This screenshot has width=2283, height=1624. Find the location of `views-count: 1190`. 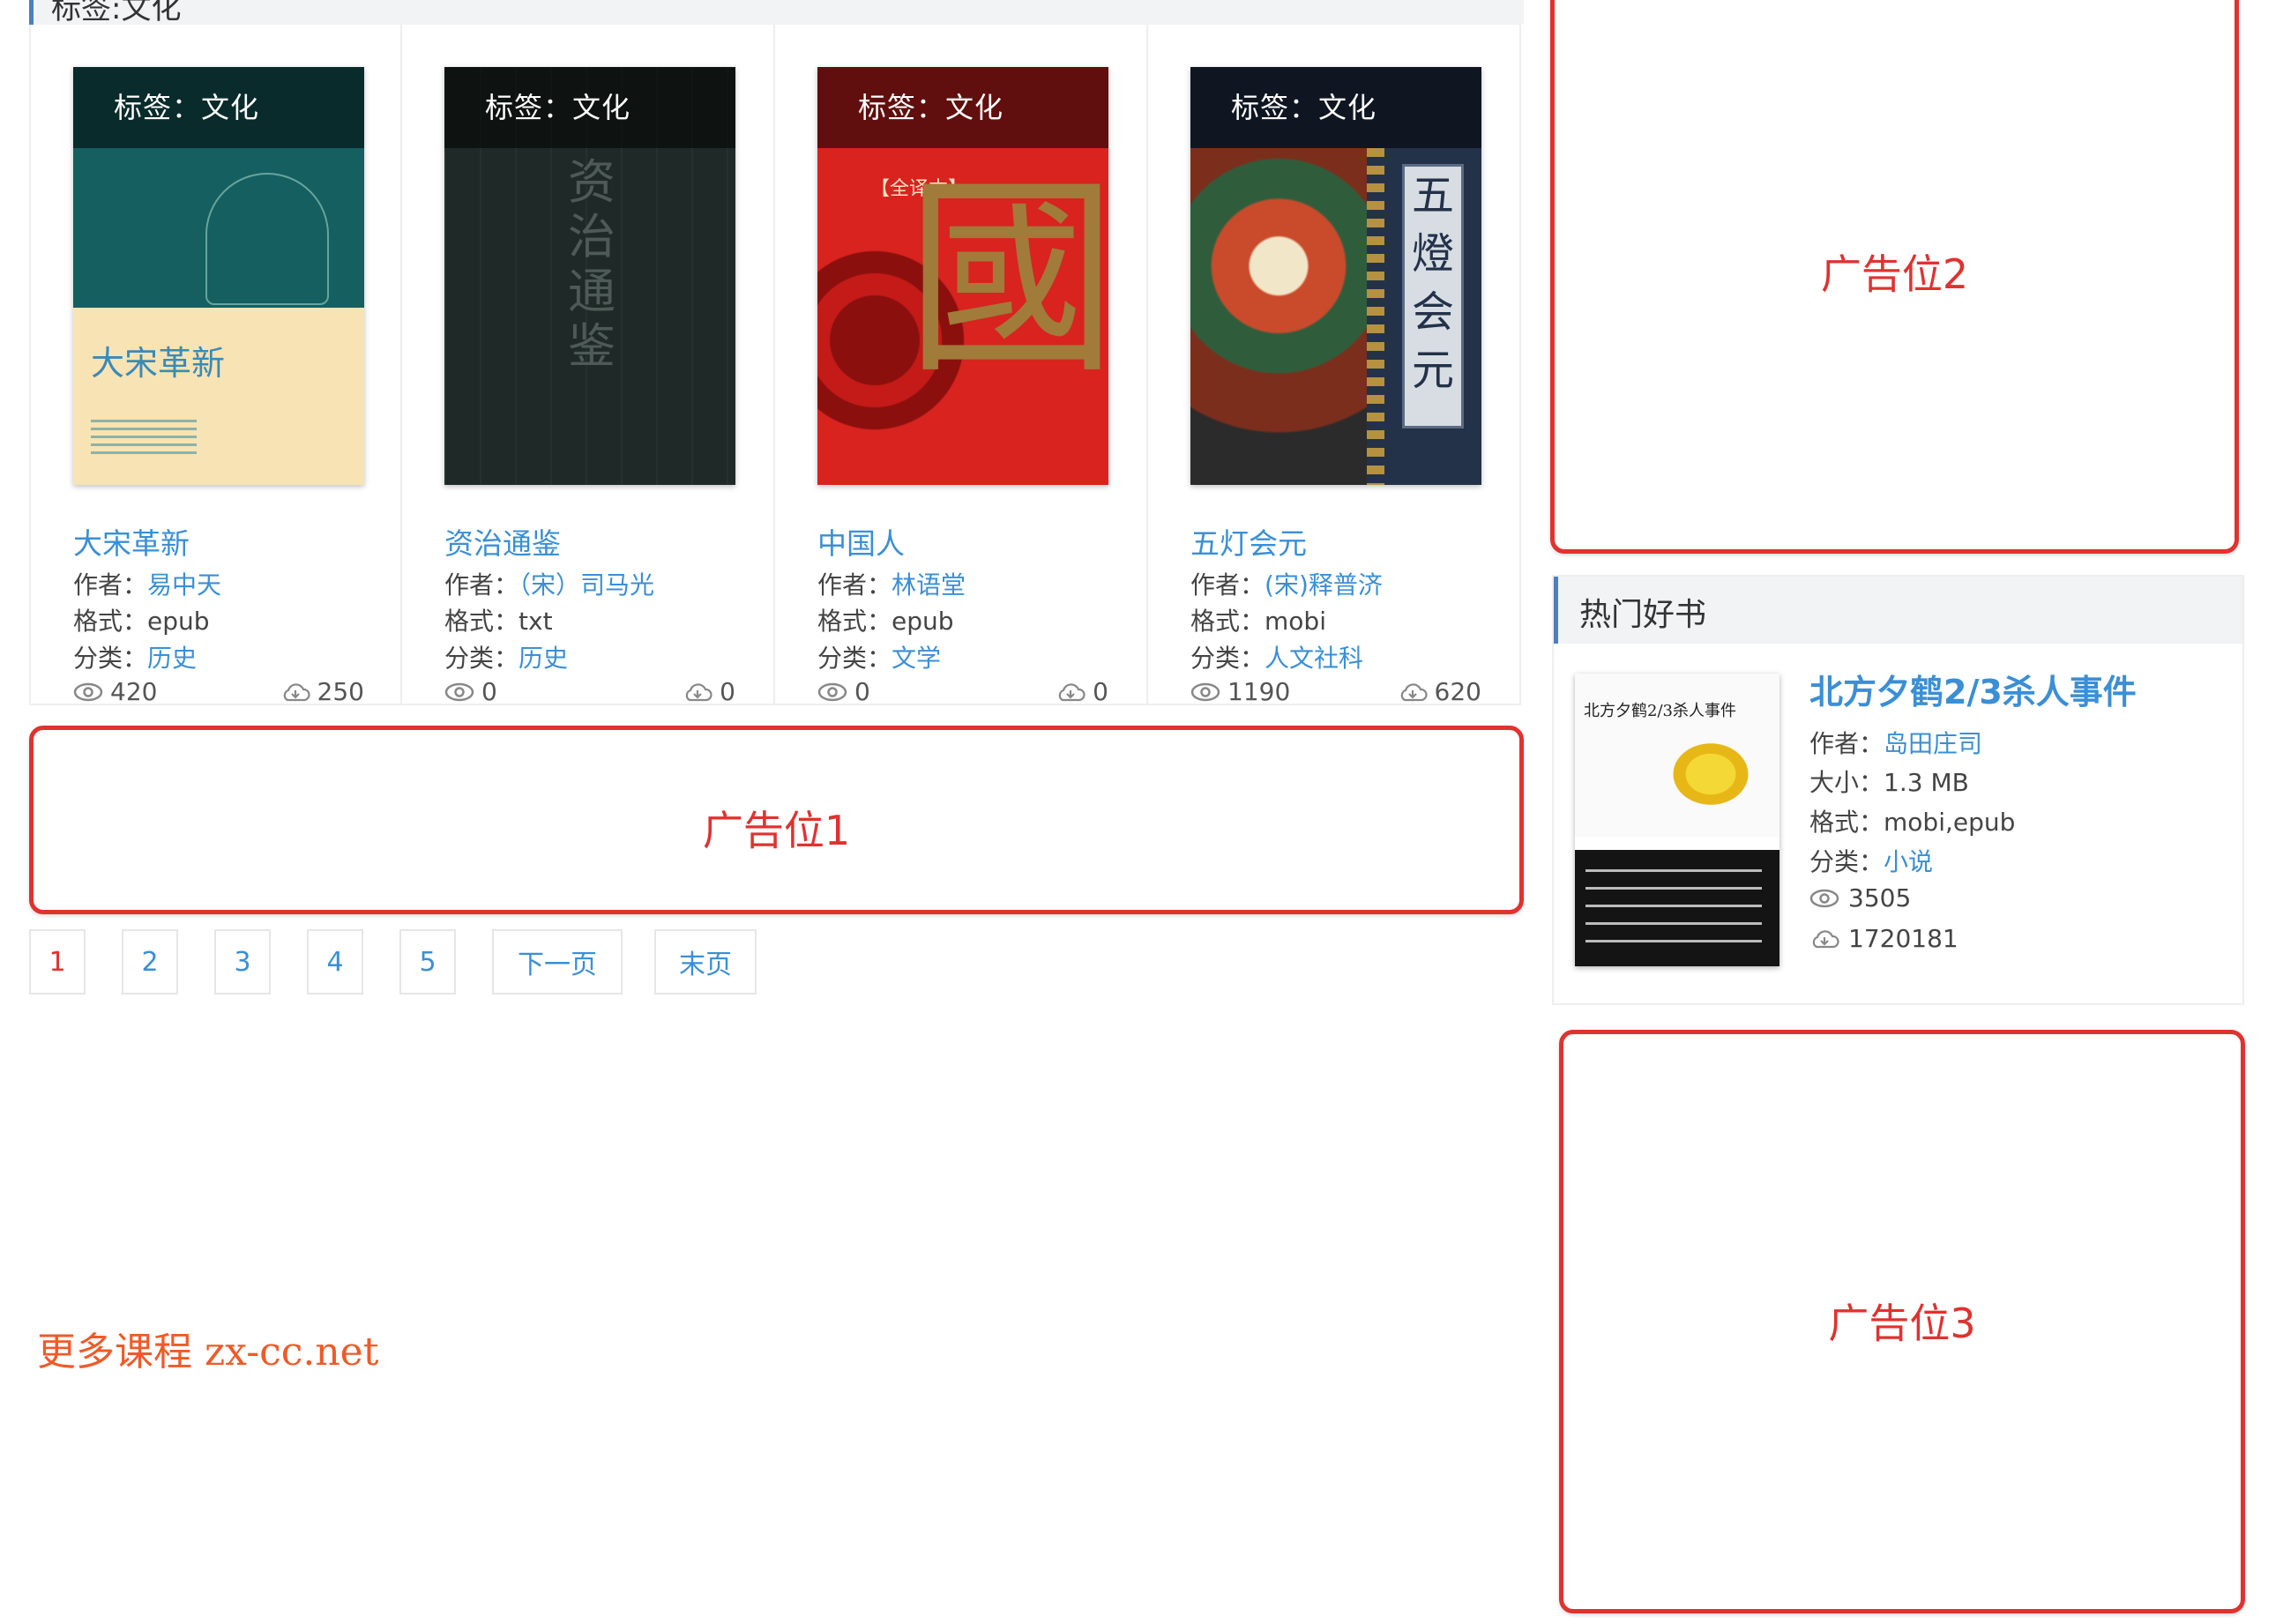

views-count: 1190 is located at coordinates (1240, 691).